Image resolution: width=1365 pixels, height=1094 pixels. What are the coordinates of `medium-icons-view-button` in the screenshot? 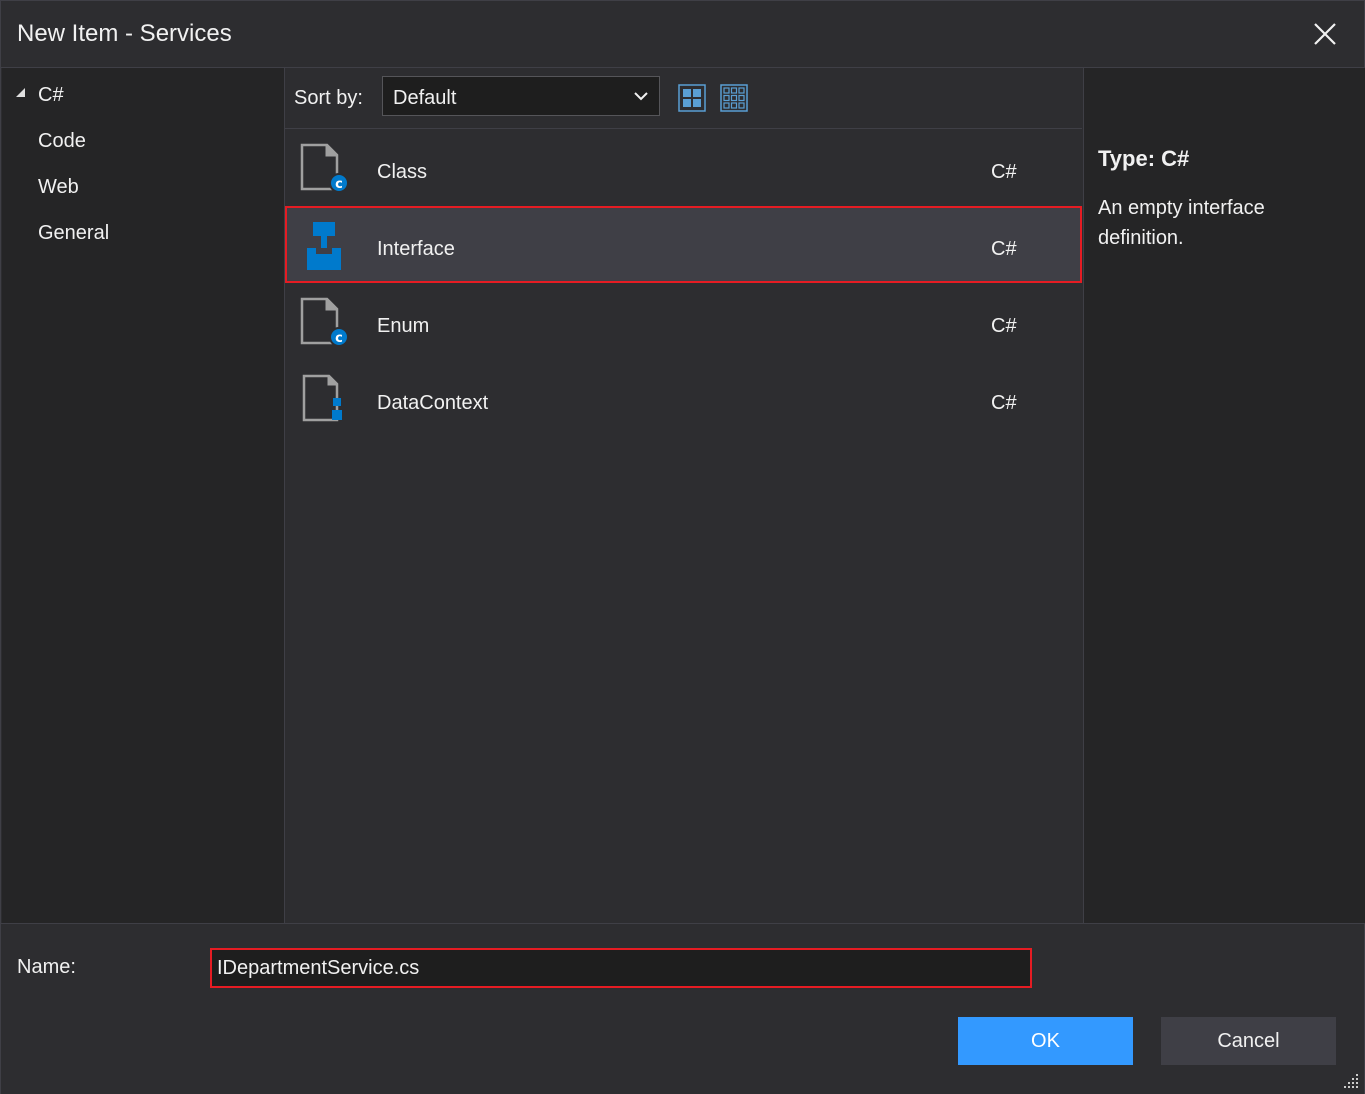 It's located at (692, 98).